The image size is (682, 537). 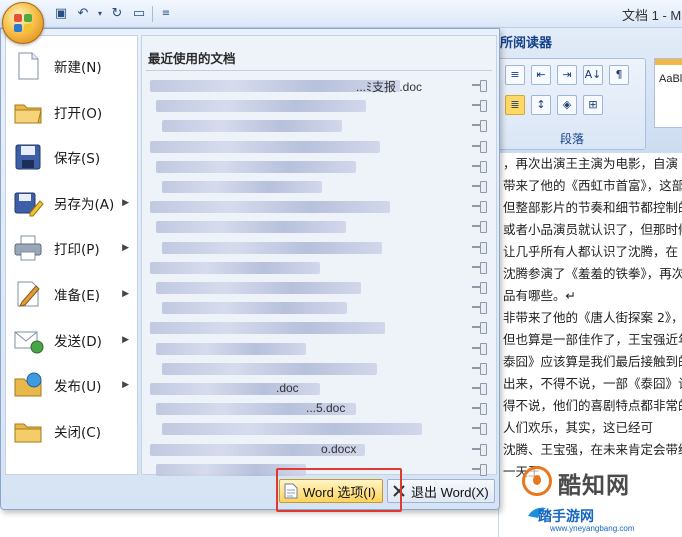 I want to click on menu-item-open-folder: 打开(O), so click(x=71, y=112).